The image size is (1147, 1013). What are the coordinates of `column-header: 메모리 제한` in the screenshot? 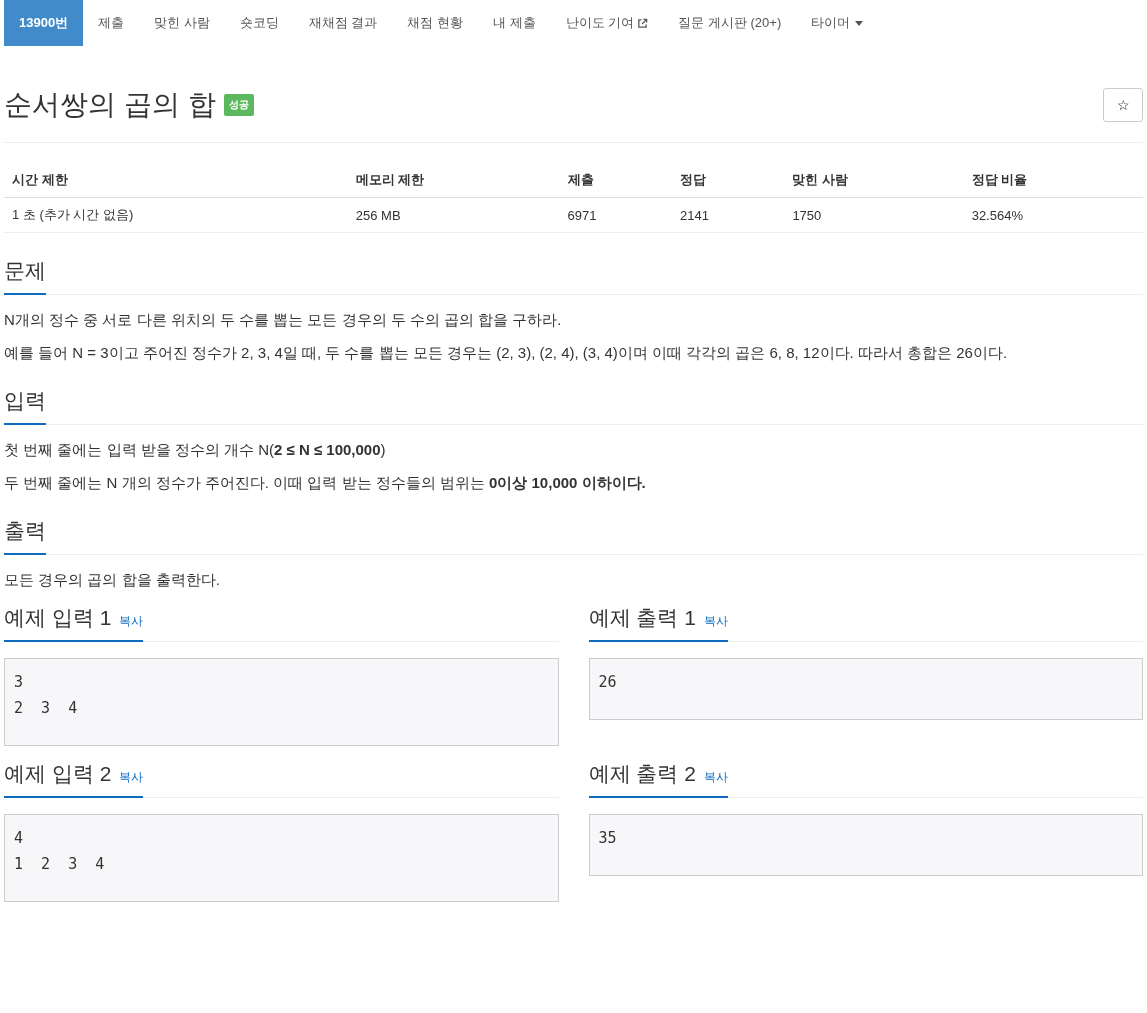 It's located at (453, 180).